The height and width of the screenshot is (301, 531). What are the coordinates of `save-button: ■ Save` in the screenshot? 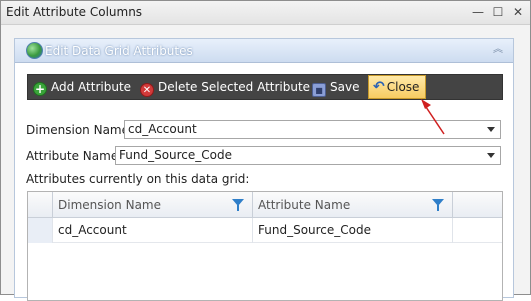 It's located at (335, 87).